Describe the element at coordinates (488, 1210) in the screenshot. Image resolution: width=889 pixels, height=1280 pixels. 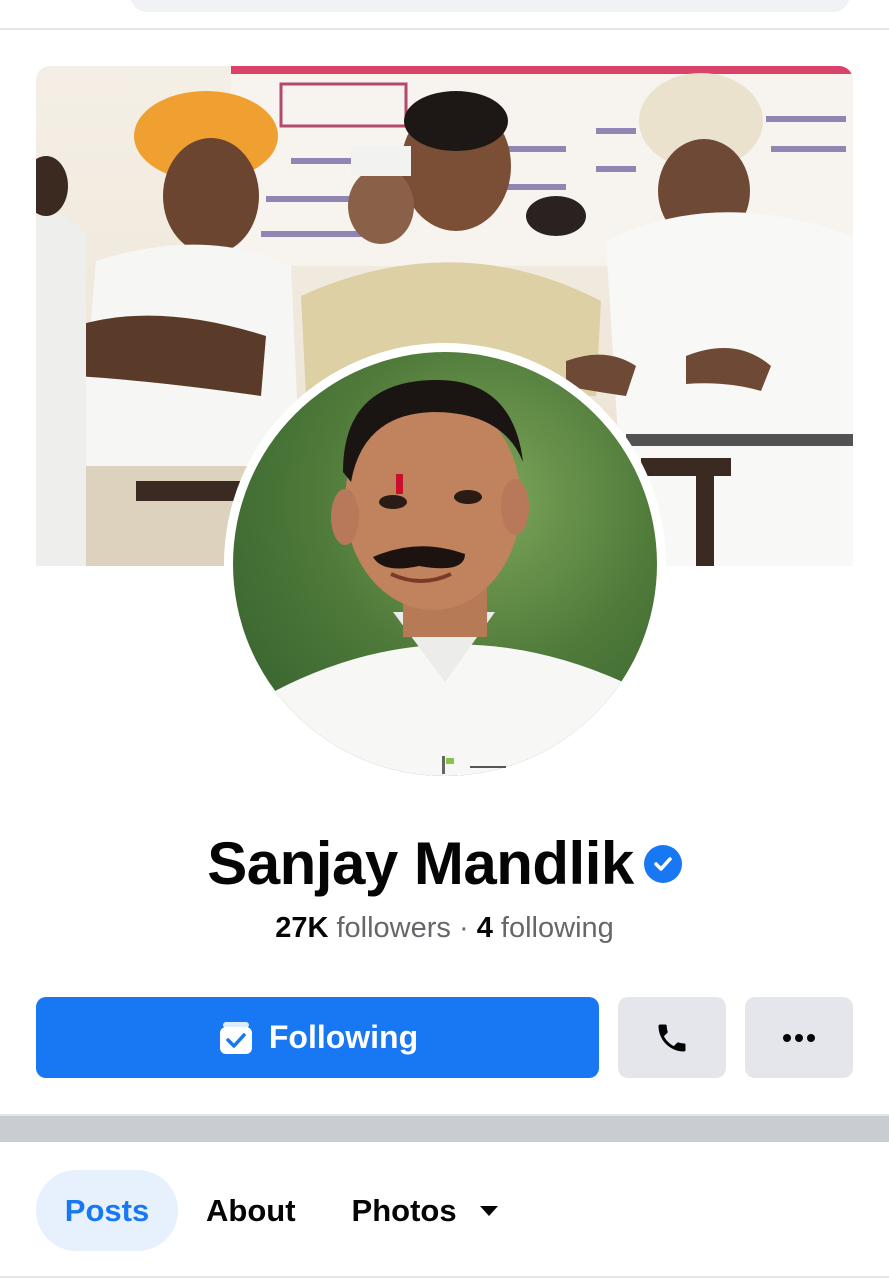
I see `caret-down-icon` at that location.